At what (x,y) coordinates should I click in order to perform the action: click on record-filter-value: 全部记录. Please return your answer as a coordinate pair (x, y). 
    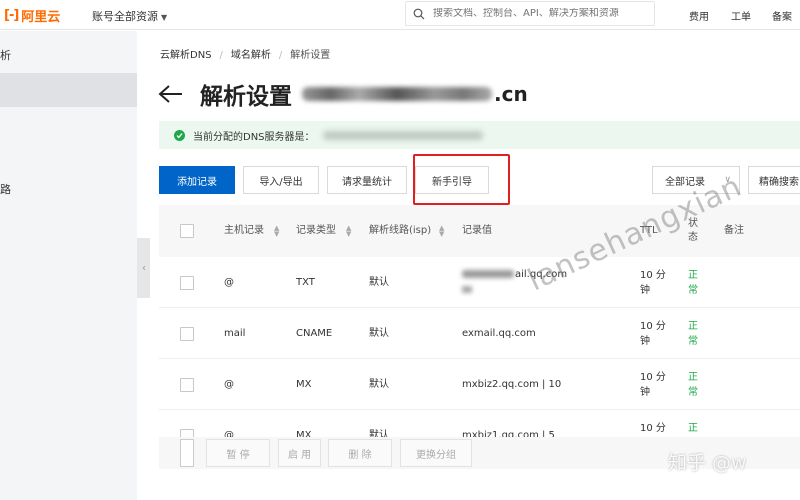
    Looking at the image, I should click on (685, 182).